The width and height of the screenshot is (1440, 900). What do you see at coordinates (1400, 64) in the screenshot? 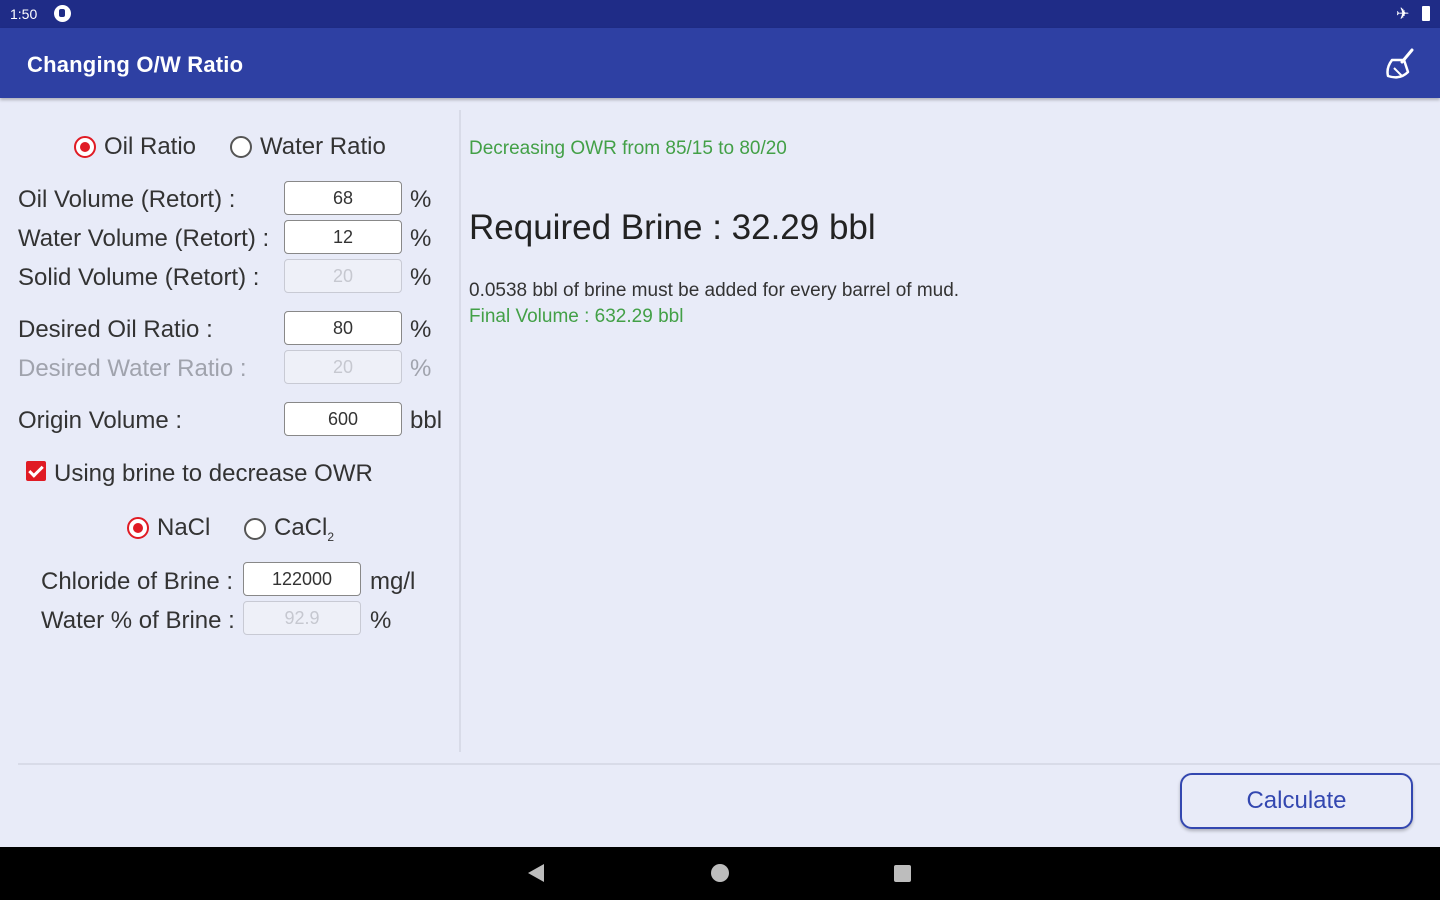
I see `broom-clear-icon` at bounding box center [1400, 64].